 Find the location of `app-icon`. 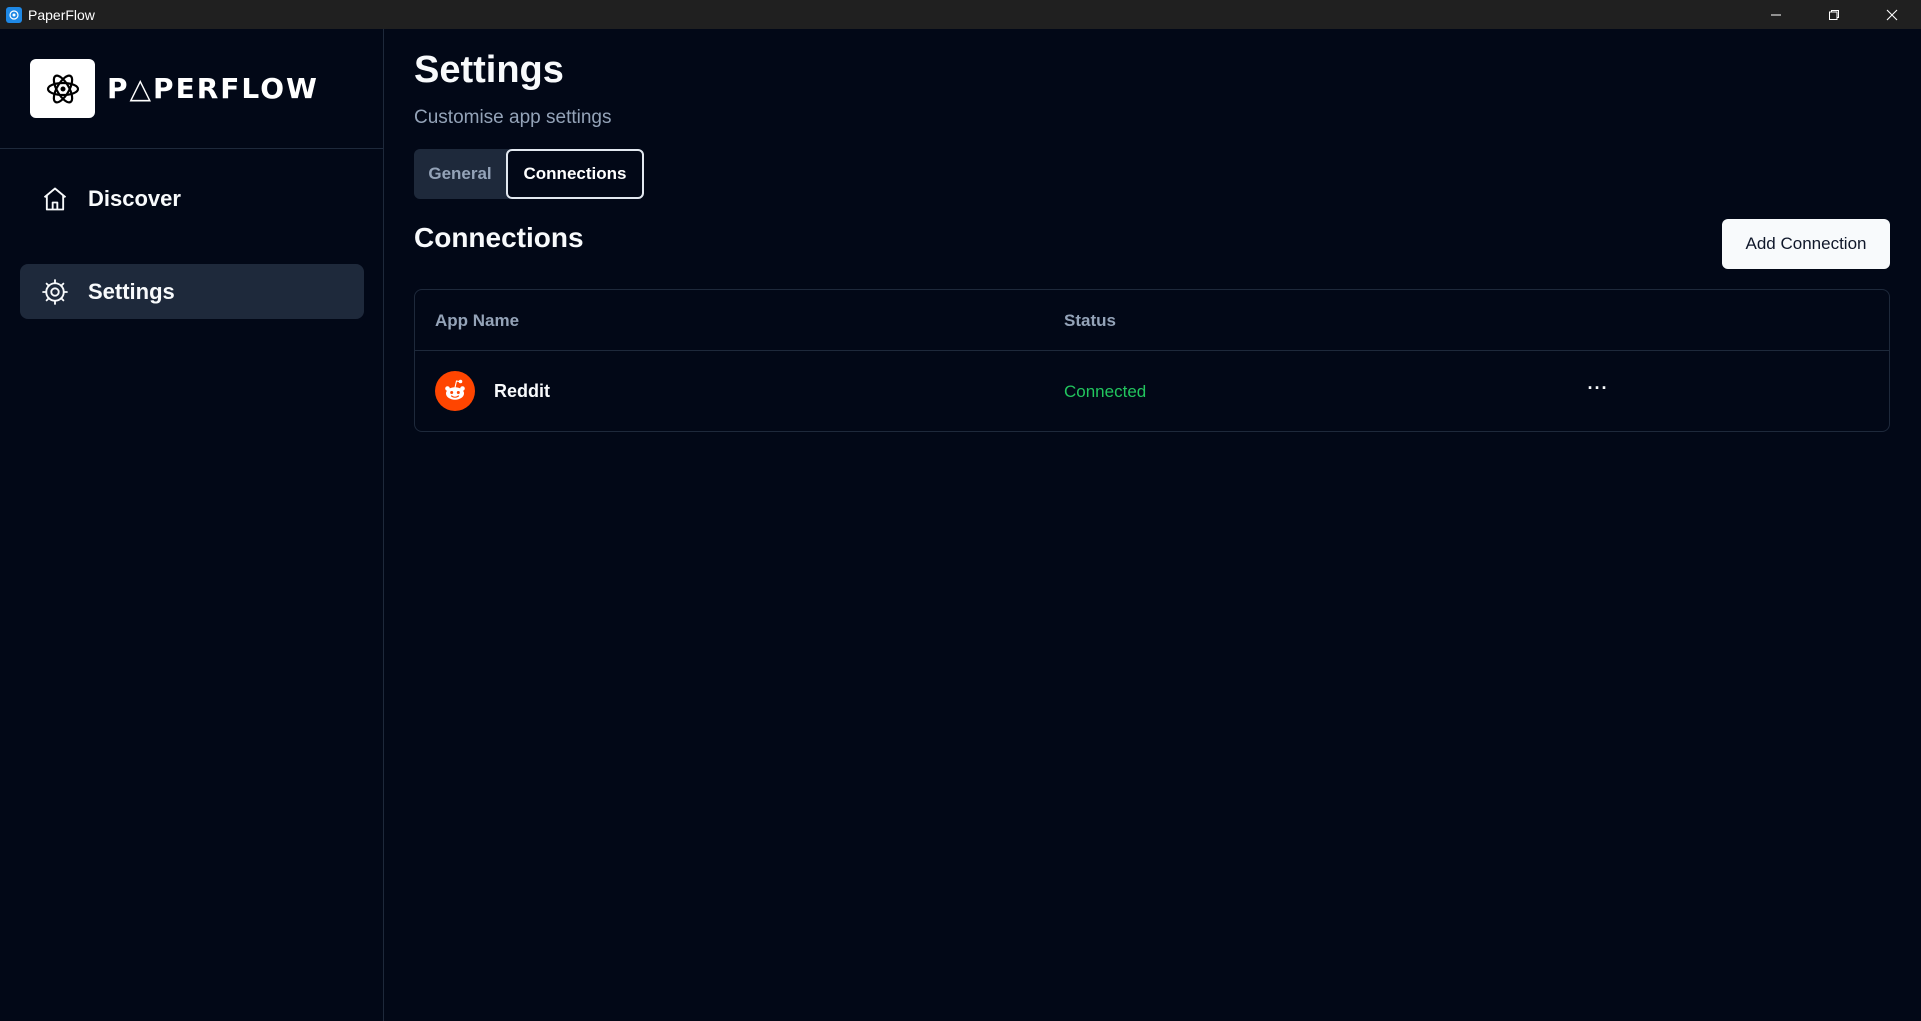

app-icon is located at coordinates (14, 14).